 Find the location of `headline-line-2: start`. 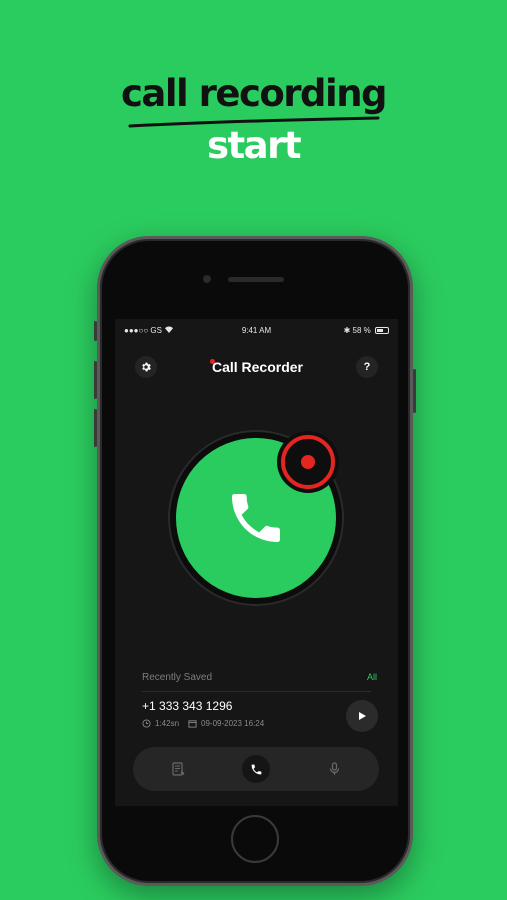

headline-line-2: start is located at coordinates (254, 145).